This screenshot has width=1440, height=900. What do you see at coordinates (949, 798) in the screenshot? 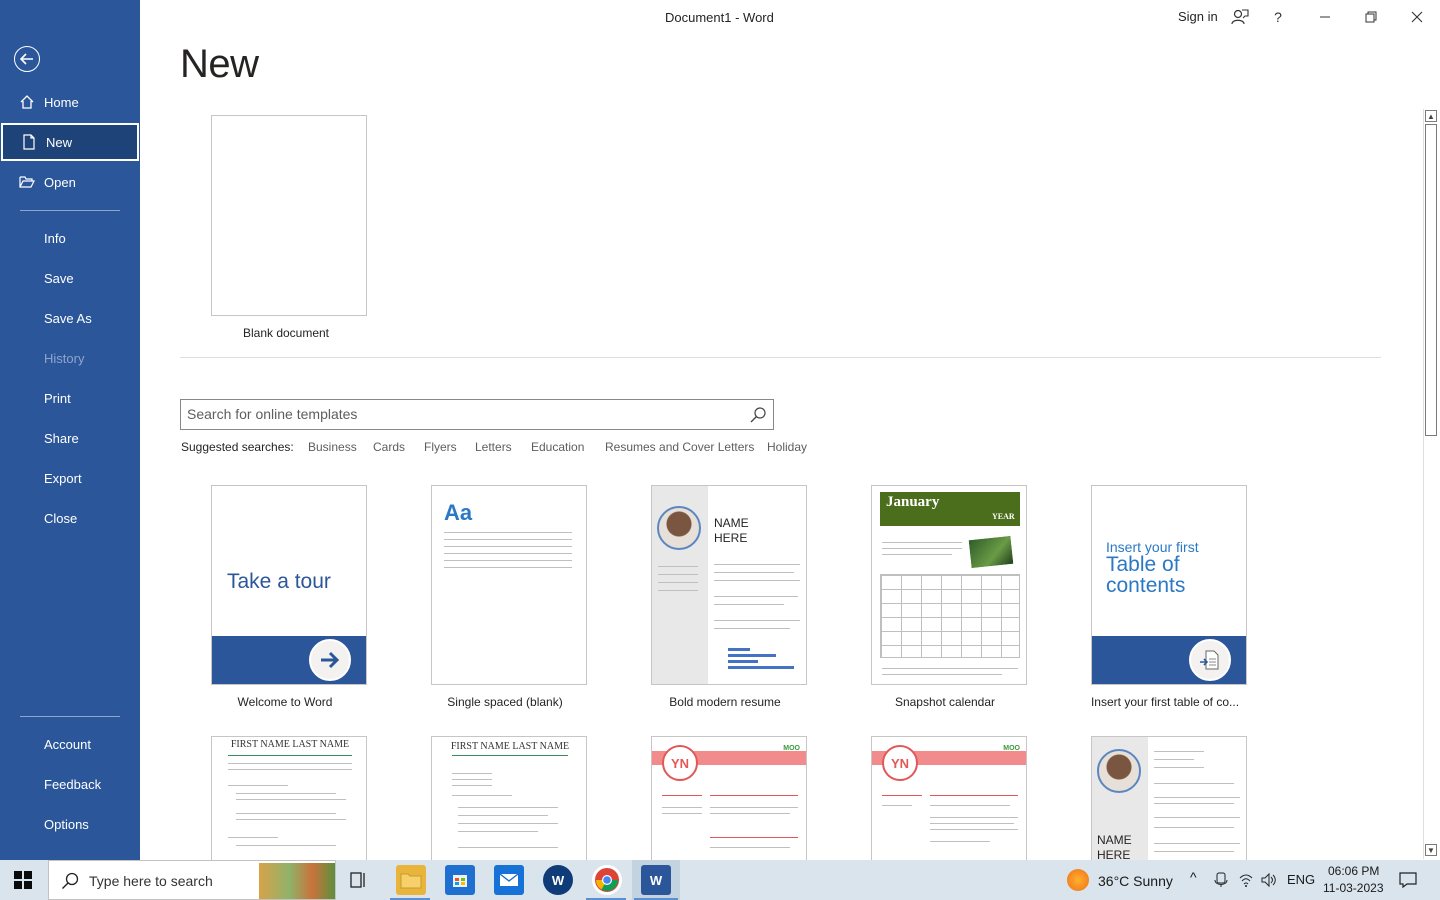
I see `template-resume-yn-2: YN MOO` at bounding box center [949, 798].